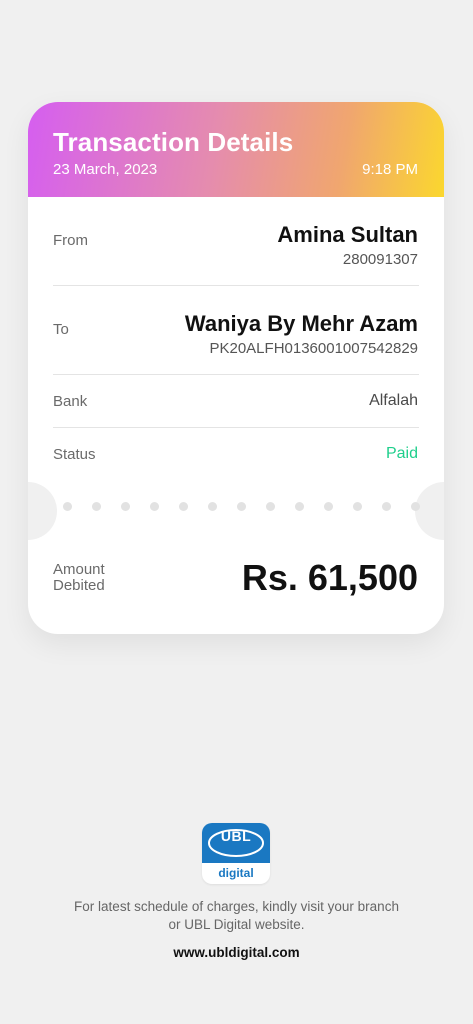 This screenshot has height=1024, width=473. What do you see at coordinates (61, 329) in the screenshot?
I see `to-label: To` at bounding box center [61, 329].